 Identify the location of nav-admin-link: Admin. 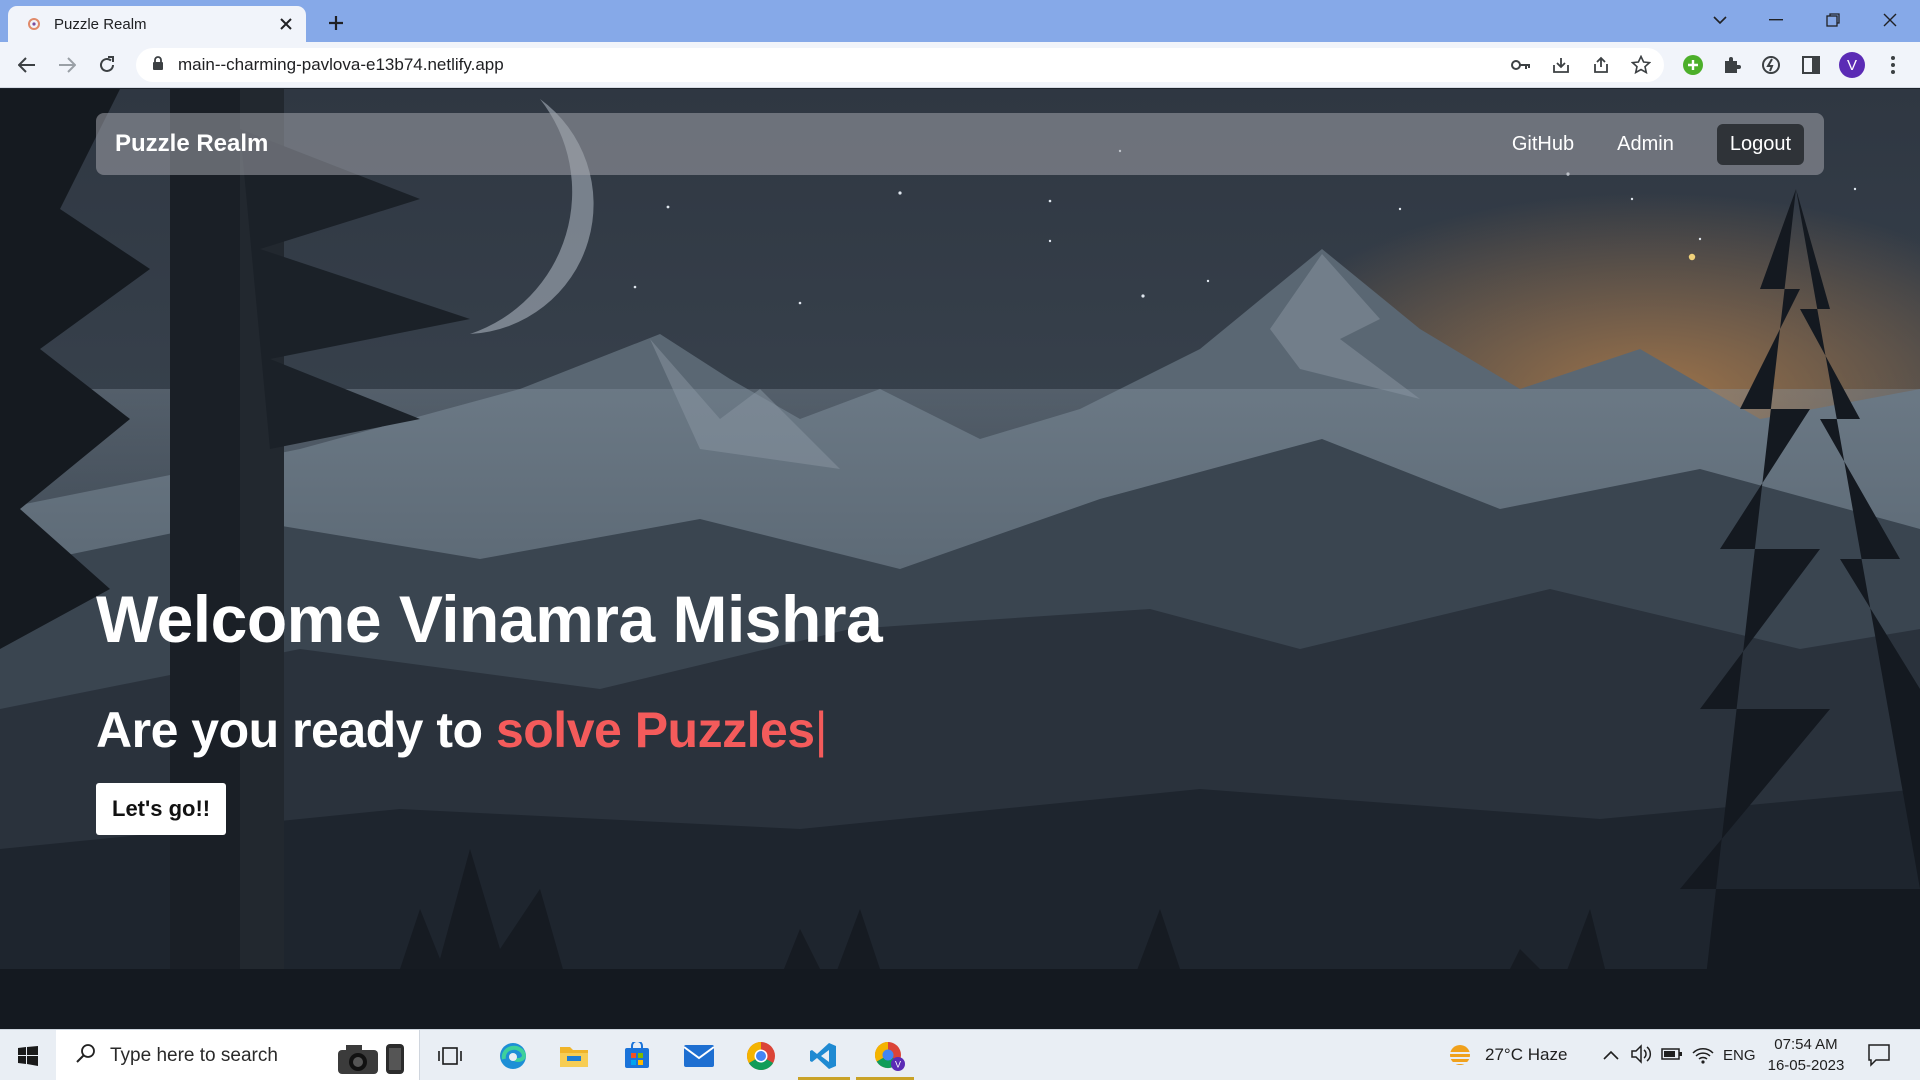
(1645, 144).